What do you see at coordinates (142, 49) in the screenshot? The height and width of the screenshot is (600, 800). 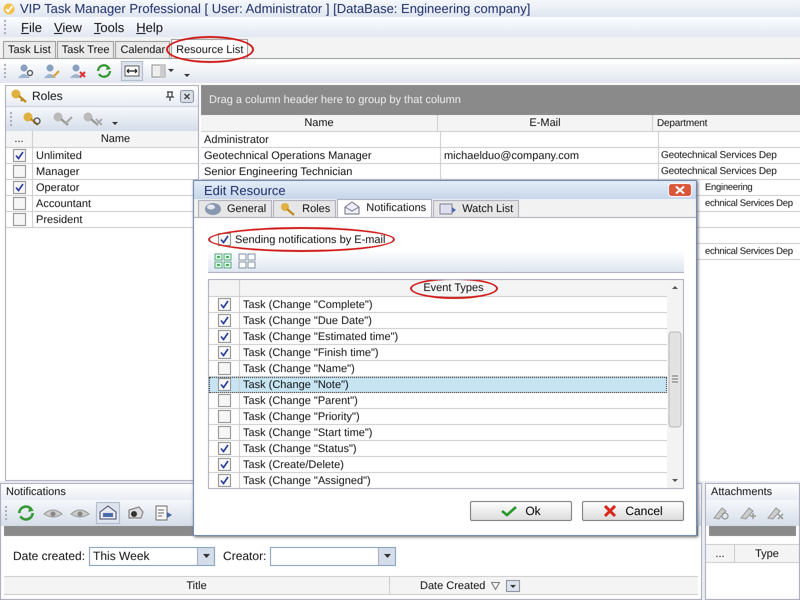 I see `tab: Calendar` at bounding box center [142, 49].